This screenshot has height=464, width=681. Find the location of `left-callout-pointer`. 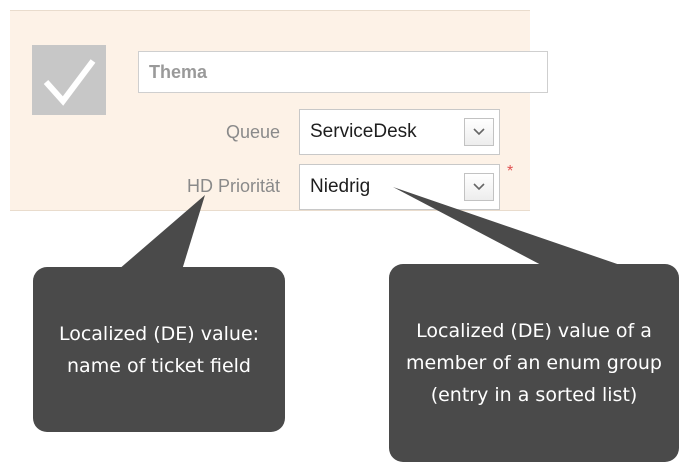

left-callout-pointer is located at coordinates (161, 232).